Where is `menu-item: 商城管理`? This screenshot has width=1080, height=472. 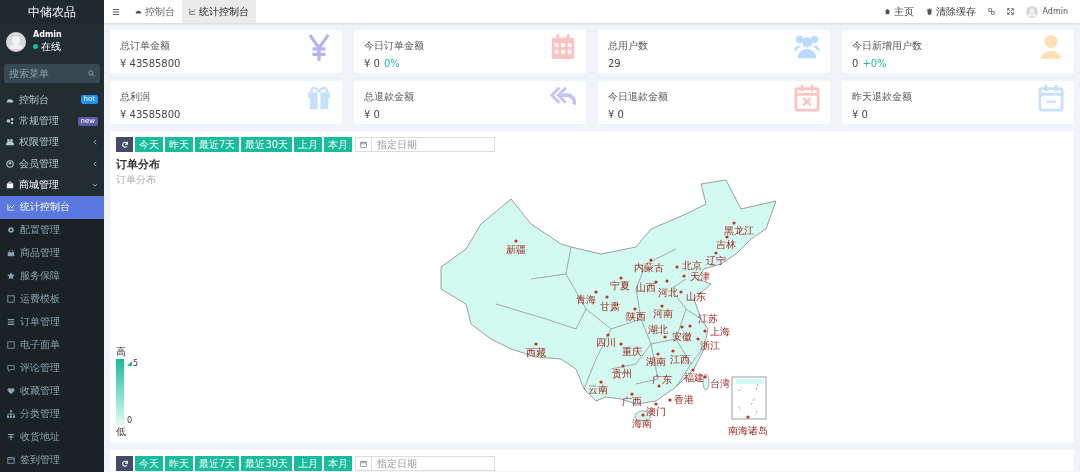
menu-item: 商城管理 is located at coordinates (52, 185).